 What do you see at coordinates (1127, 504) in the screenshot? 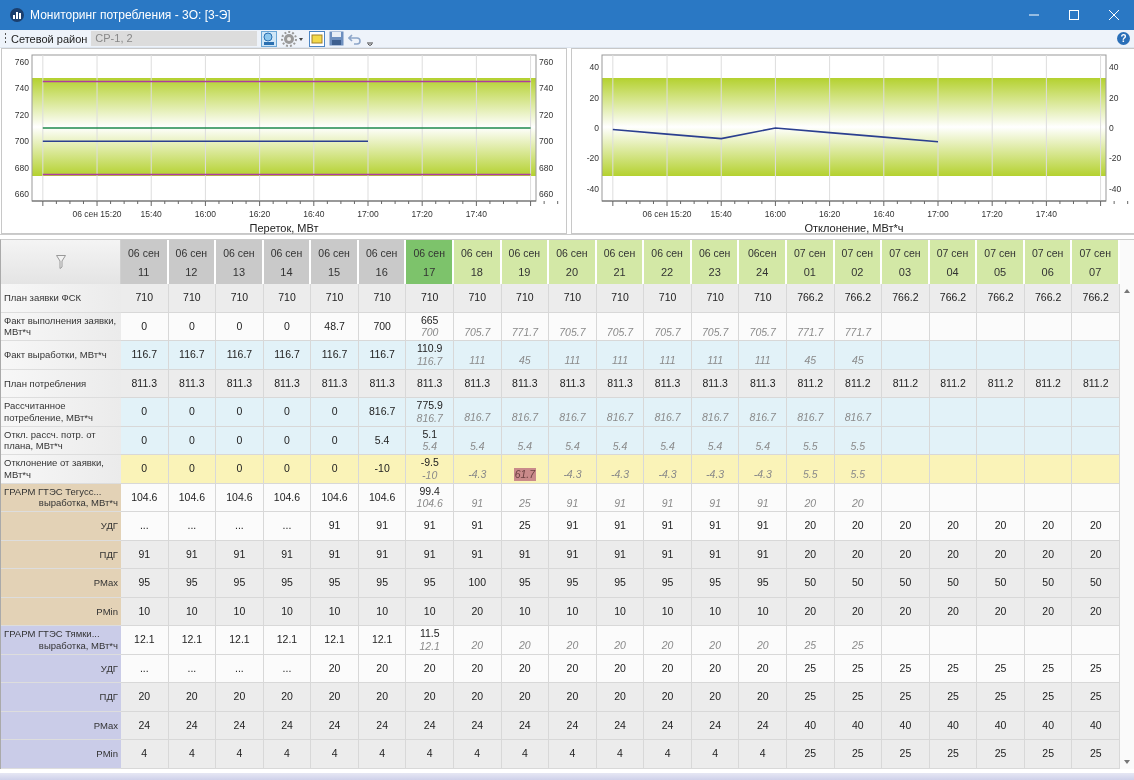
I see `scrollbar` at bounding box center [1127, 504].